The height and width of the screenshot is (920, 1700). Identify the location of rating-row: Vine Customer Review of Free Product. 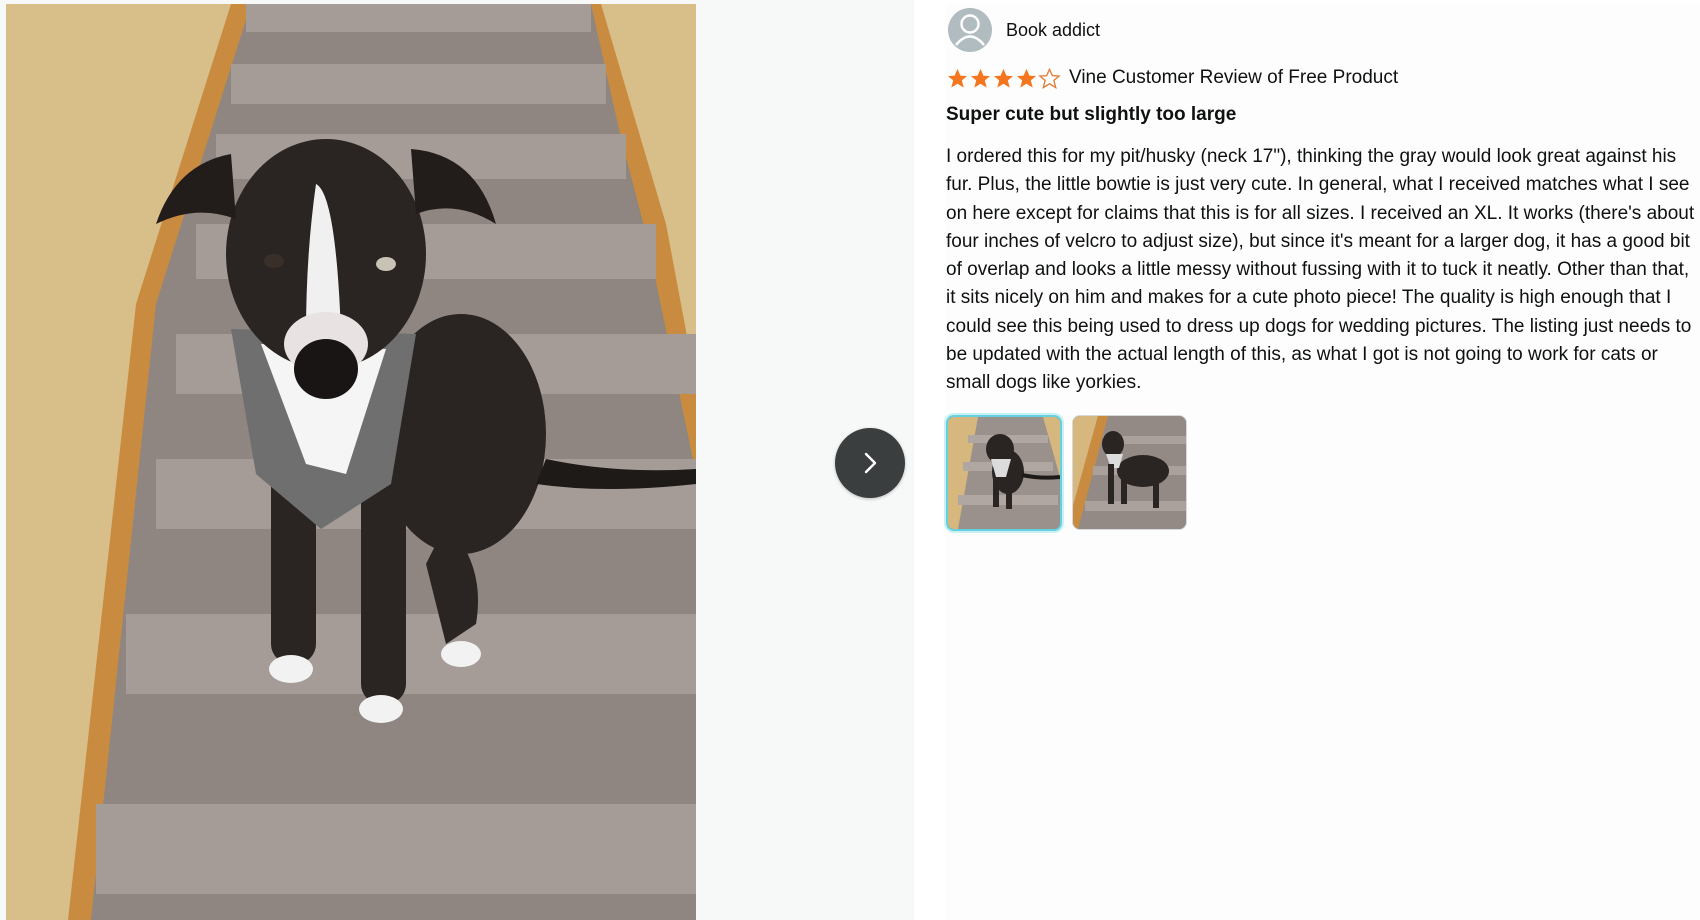
(1172, 78).